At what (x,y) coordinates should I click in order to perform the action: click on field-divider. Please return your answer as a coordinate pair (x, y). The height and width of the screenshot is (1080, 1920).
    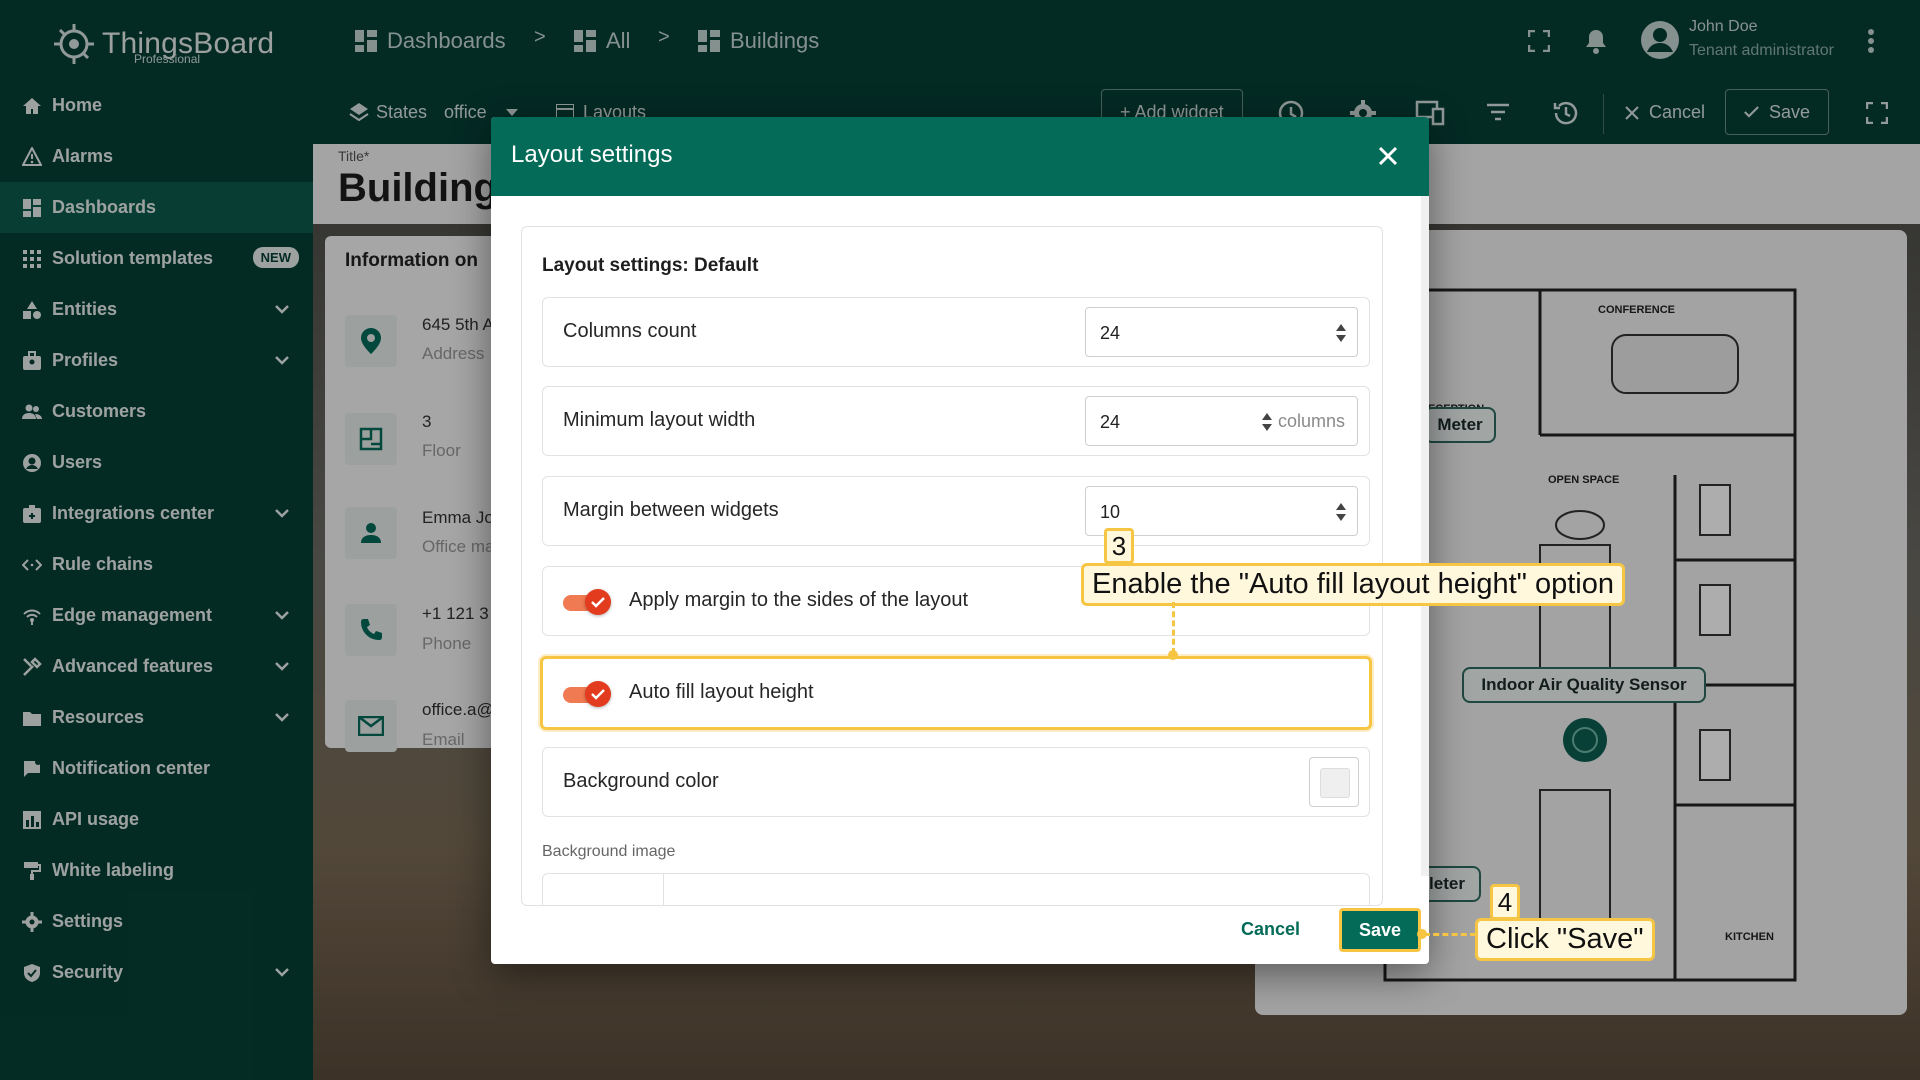
    Looking at the image, I should click on (663, 889).